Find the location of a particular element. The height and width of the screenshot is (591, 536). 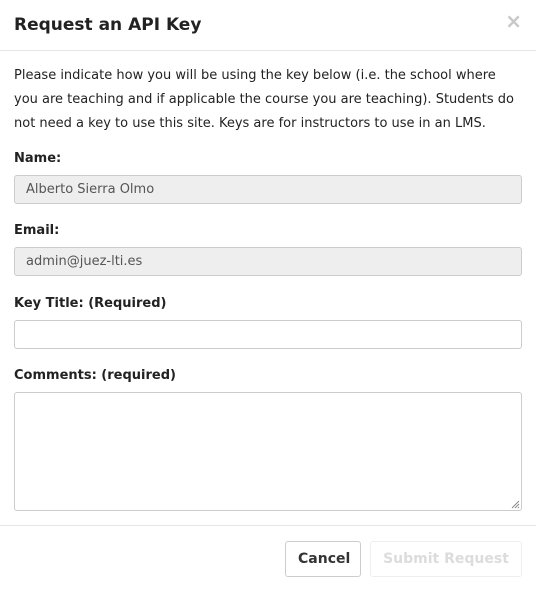

name-field: Alberto Sierra Olmo is located at coordinates (268, 189).